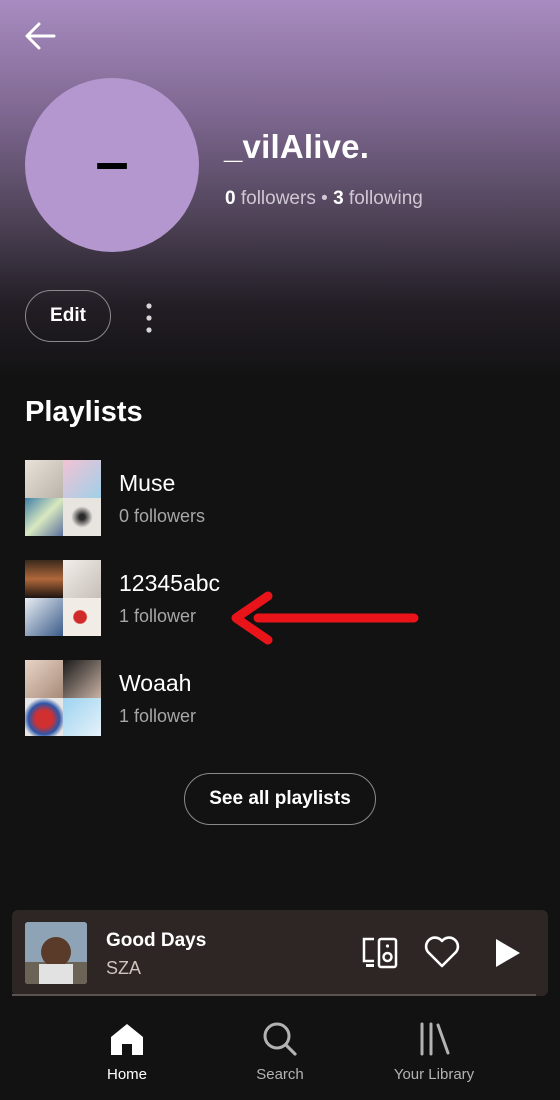 The width and height of the screenshot is (560, 1100). What do you see at coordinates (508, 953) in the screenshot?
I see `play-icon` at bounding box center [508, 953].